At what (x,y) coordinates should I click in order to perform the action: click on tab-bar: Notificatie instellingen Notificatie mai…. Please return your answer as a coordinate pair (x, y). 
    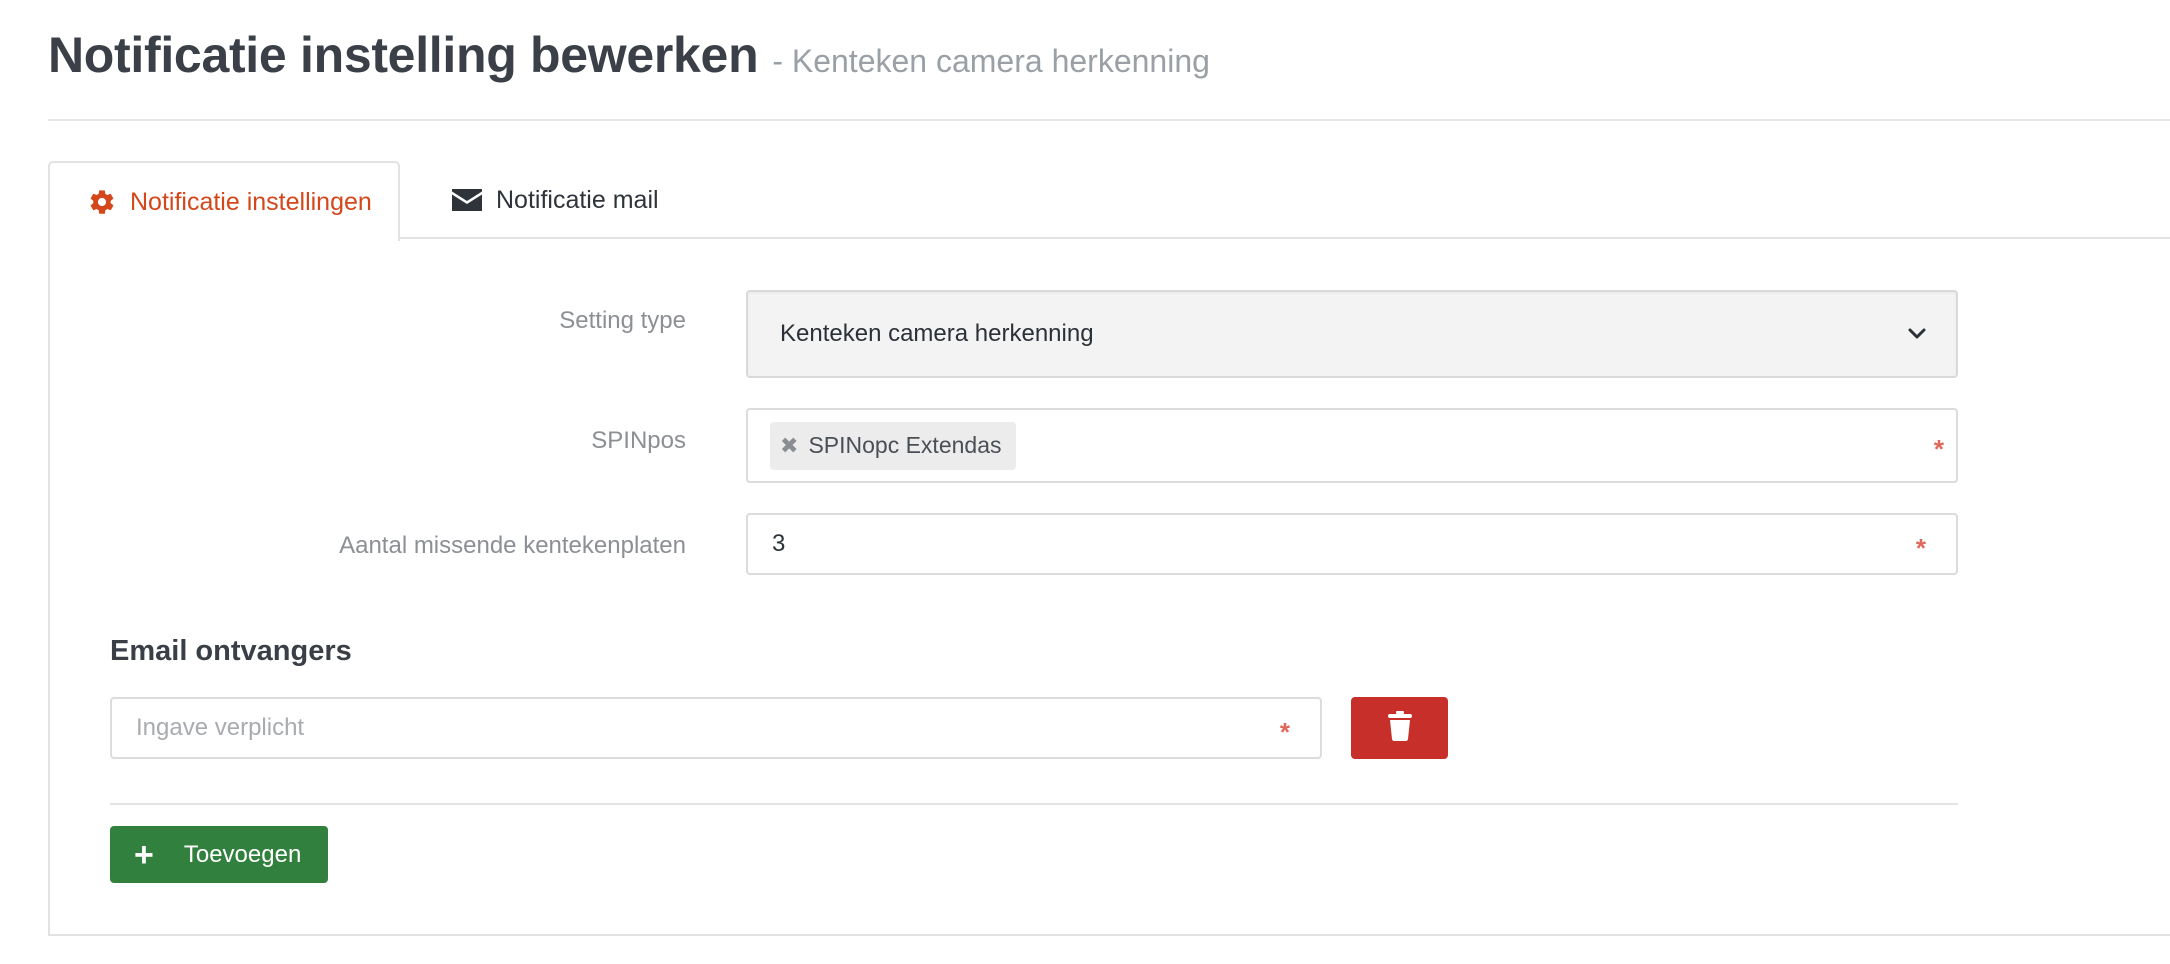
    Looking at the image, I should click on (1109, 201).